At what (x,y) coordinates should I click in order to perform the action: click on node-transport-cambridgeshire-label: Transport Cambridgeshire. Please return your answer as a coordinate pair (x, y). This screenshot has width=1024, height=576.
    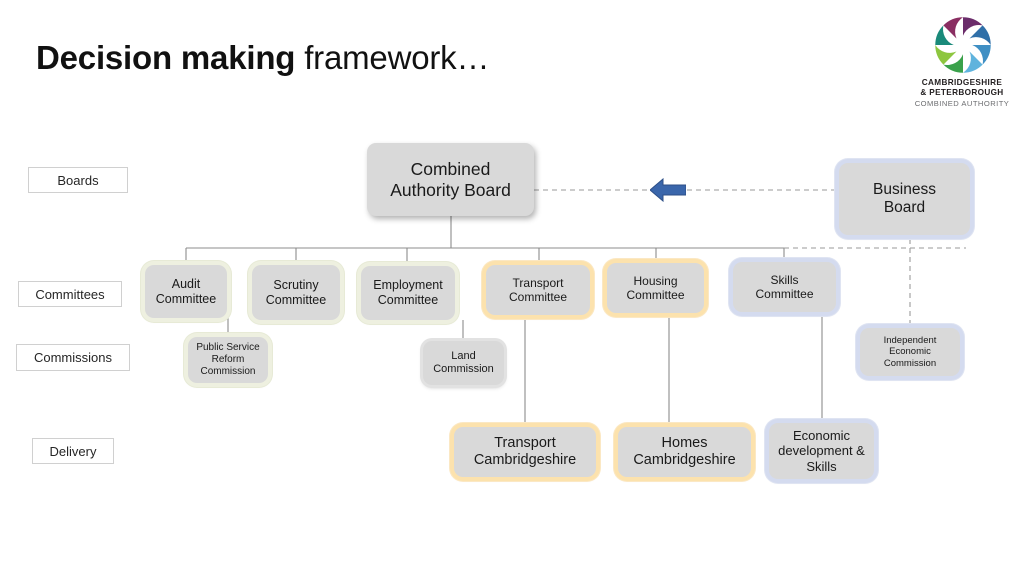
    Looking at the image, I should click on (525, 451).